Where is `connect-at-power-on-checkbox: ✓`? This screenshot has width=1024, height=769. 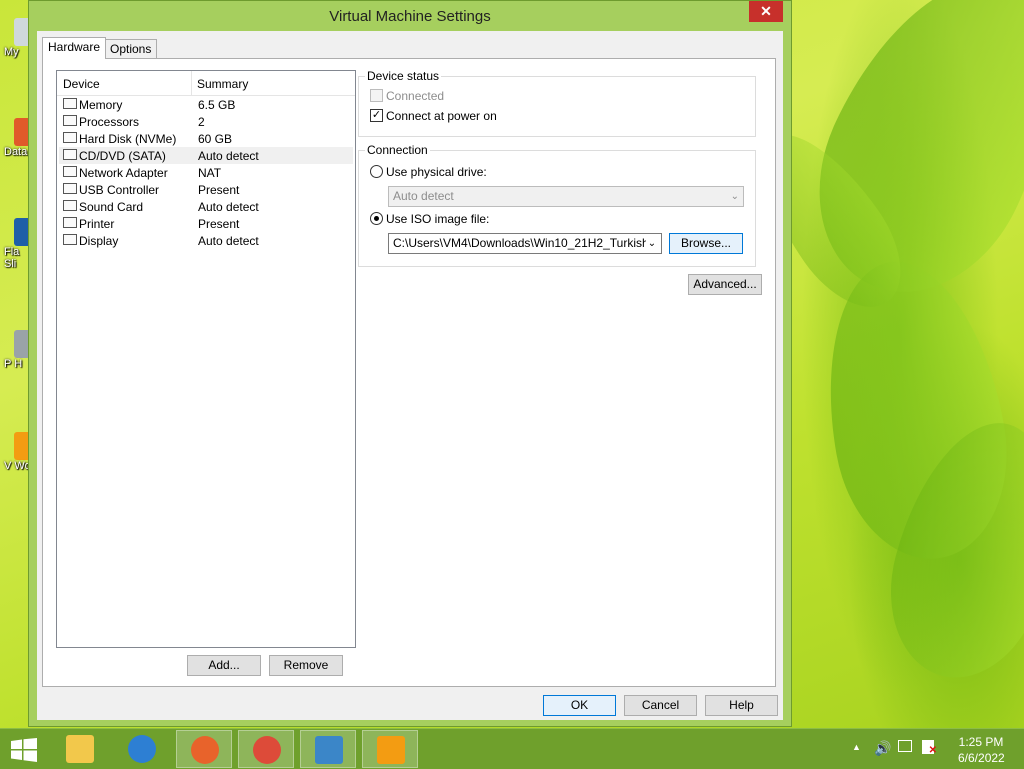 connect-at-power-on-checkbox: ✓ is located at coordinates (376, 115).